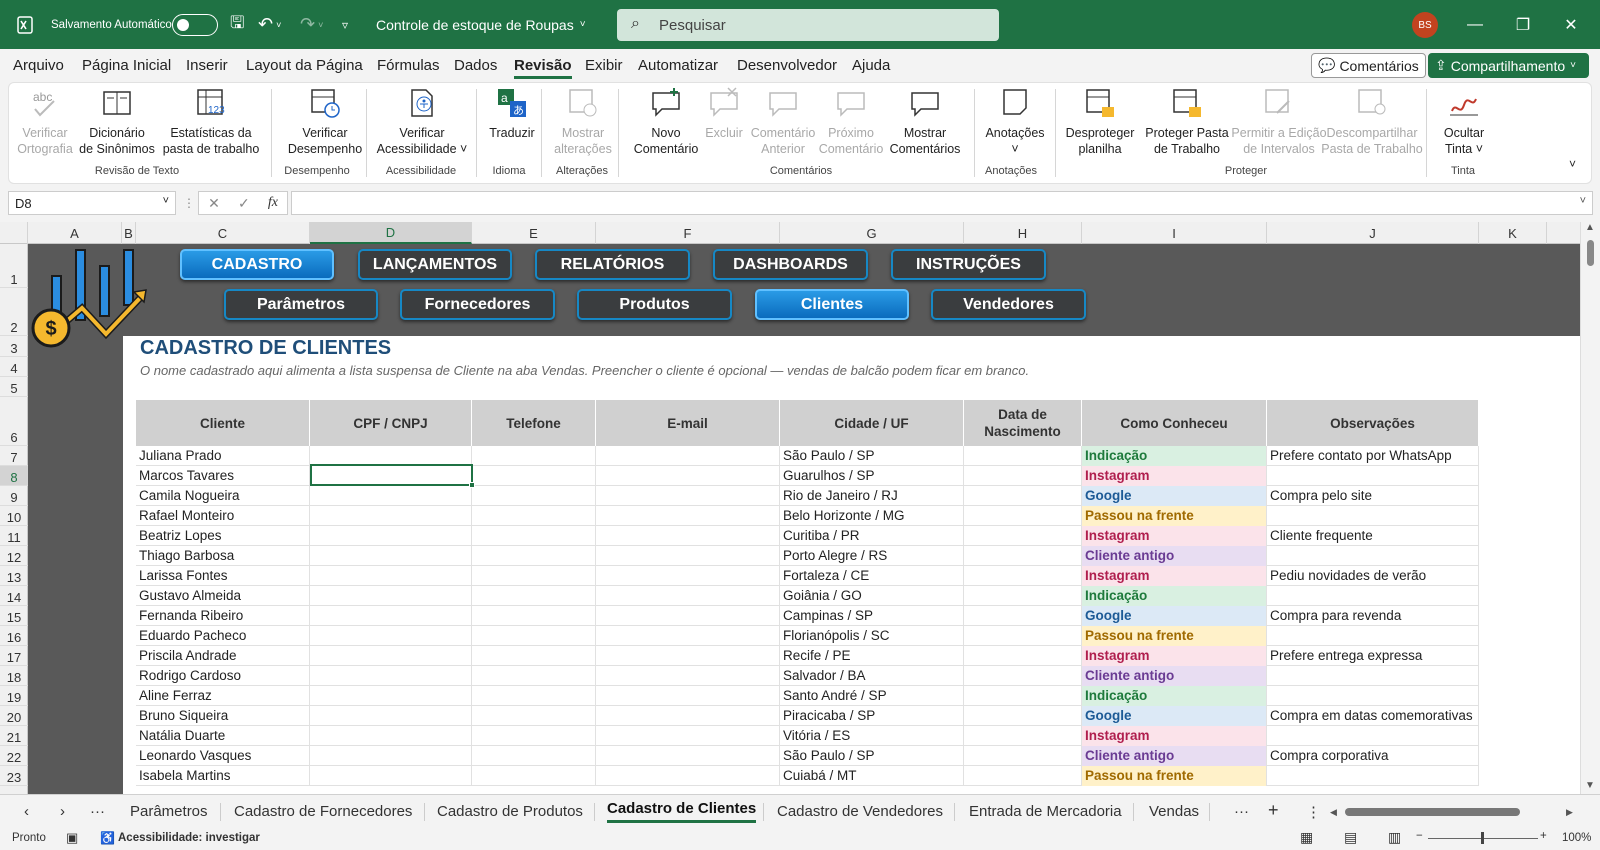 Image resolution: width=1600 pixels, height=850 pixels. Describe the element at coordinates (14, 736) in the screenshot. I see `row-header-21: 21` at that location.